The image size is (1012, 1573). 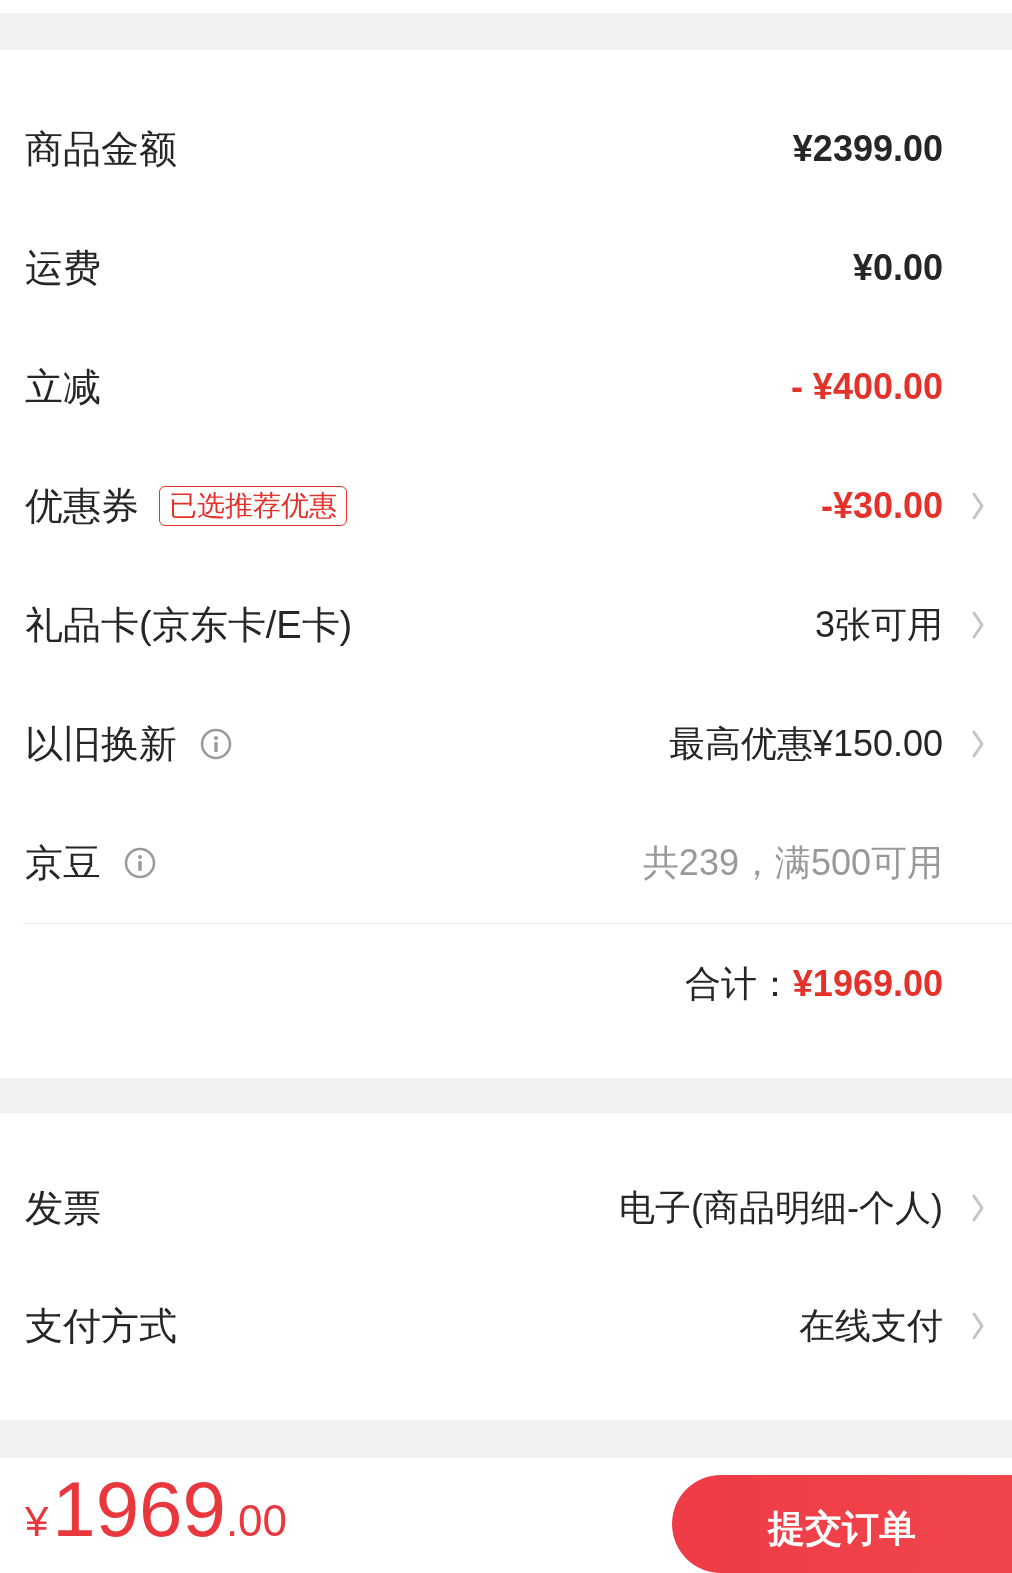 What do you see at coordinates (866, 387) in the screenshot?
I see `row-value: - ¥400.00` at bounding box center [866, 387].